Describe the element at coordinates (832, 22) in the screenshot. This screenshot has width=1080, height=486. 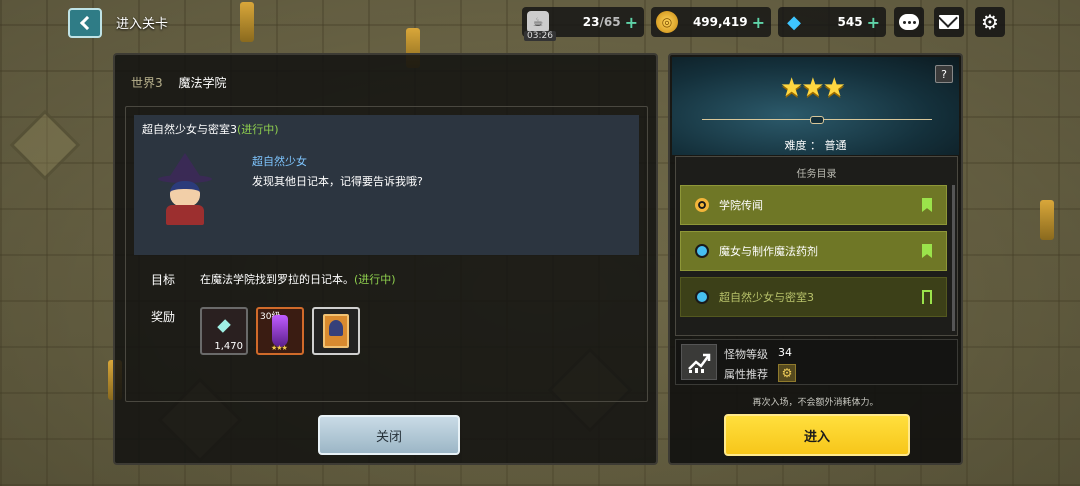
I see `gem-counter: ◆ 545 +` at that location.